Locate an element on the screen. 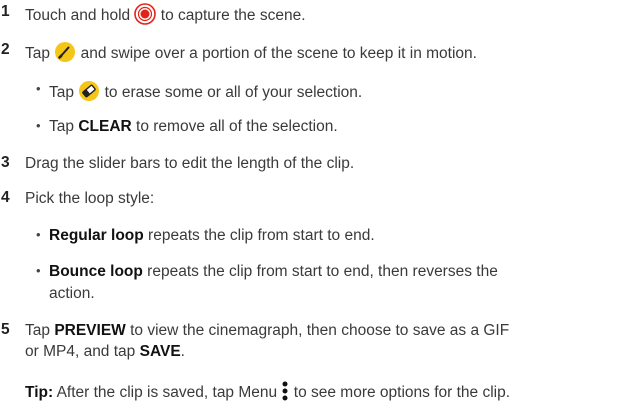 The height and width of the screenshot is (408, 621). bounce-loop-label: Bounce loop is located at coordinates (96, 271).